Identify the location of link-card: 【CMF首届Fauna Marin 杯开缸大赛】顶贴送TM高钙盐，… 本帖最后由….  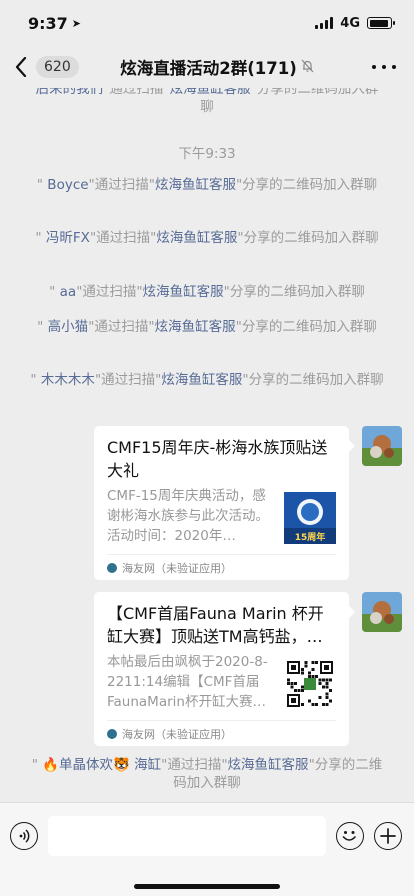
(224, 669).